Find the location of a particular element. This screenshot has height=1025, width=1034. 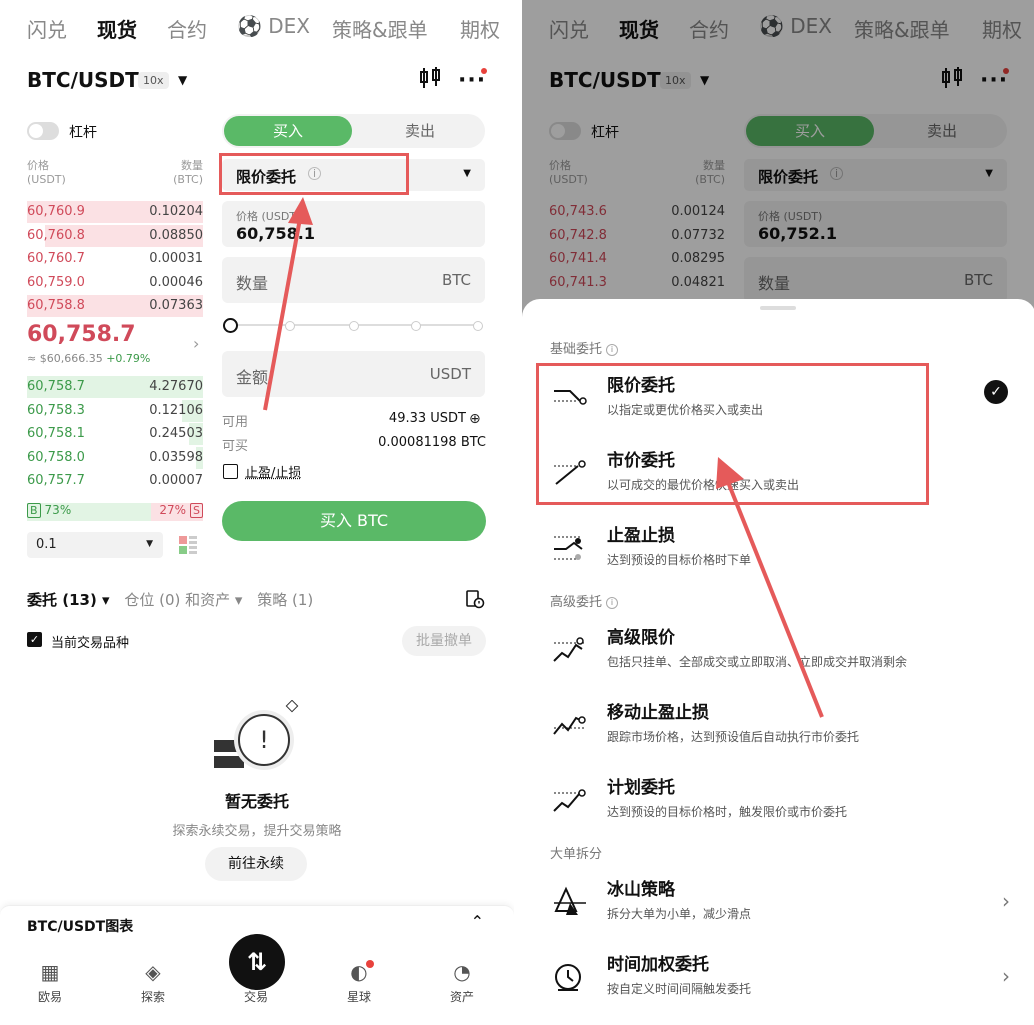

can-buy-label: 可买 is located at coordinates (235, 446).